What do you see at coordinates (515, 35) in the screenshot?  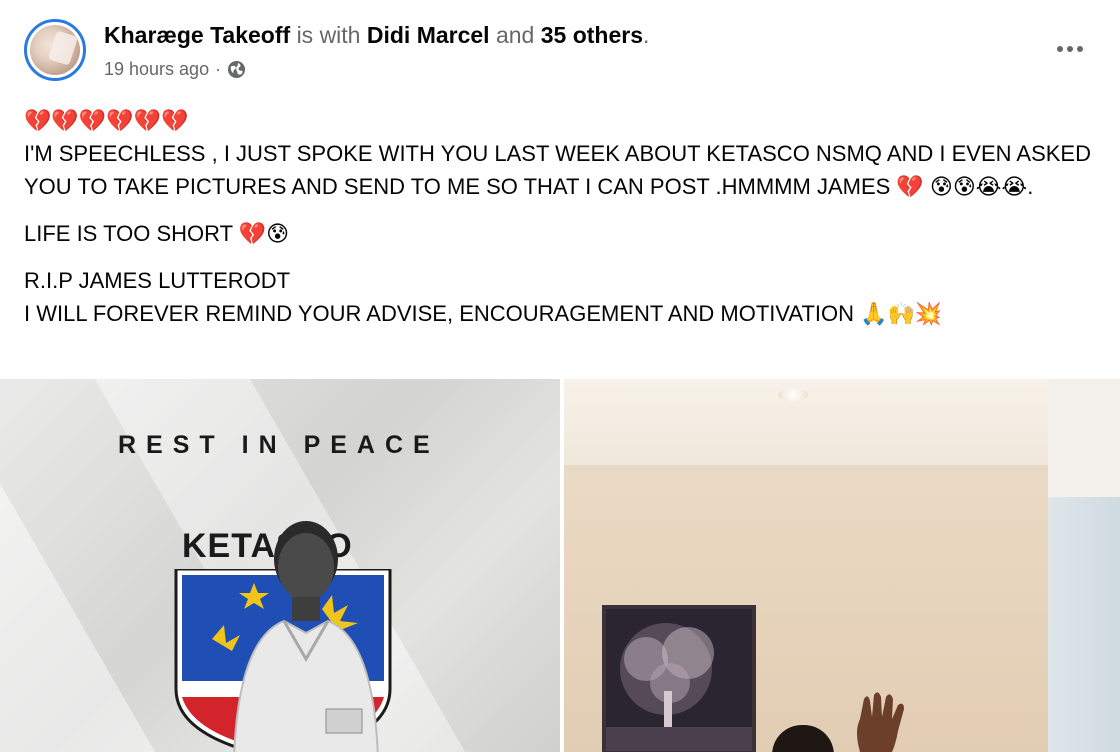 I see `and-text: and` at bounding box center [515, 35].